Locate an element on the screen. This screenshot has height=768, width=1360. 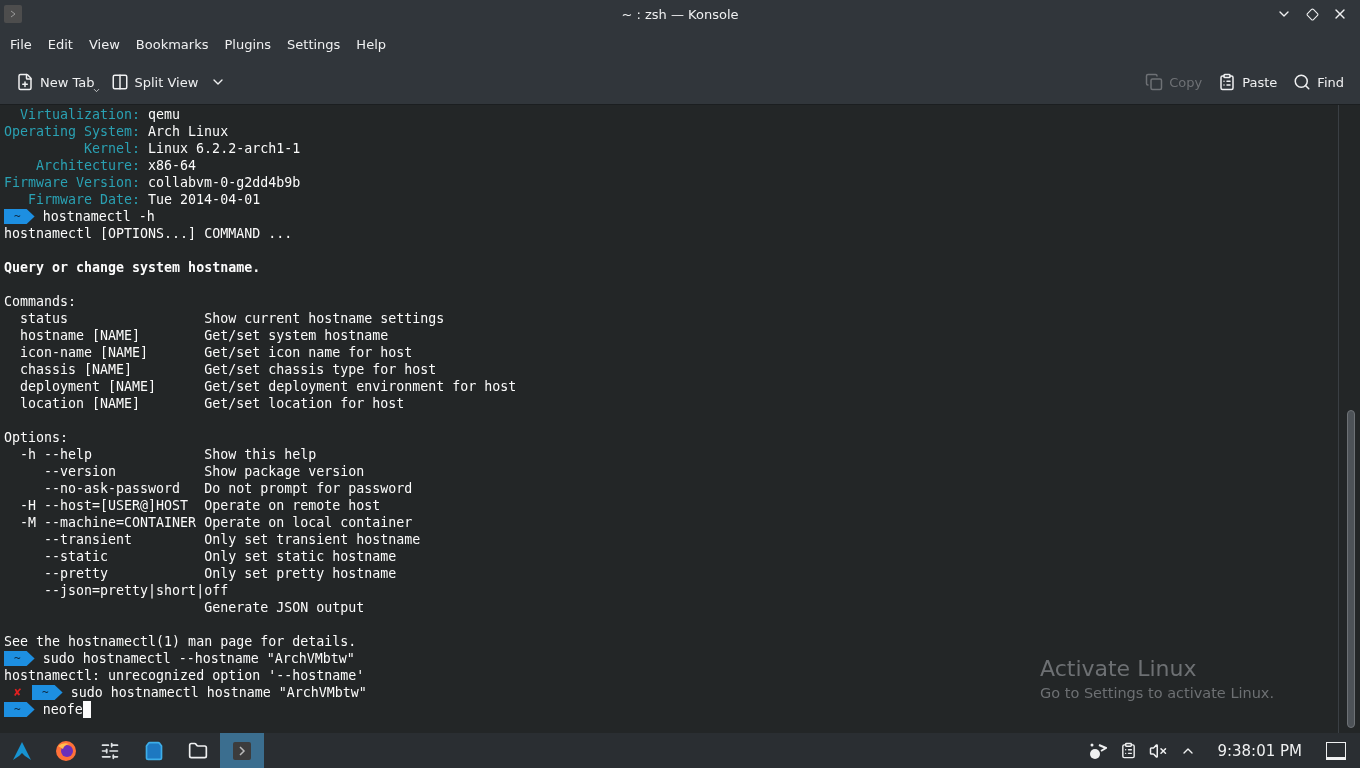
copy-icon is located at coordinates (1154, 82).